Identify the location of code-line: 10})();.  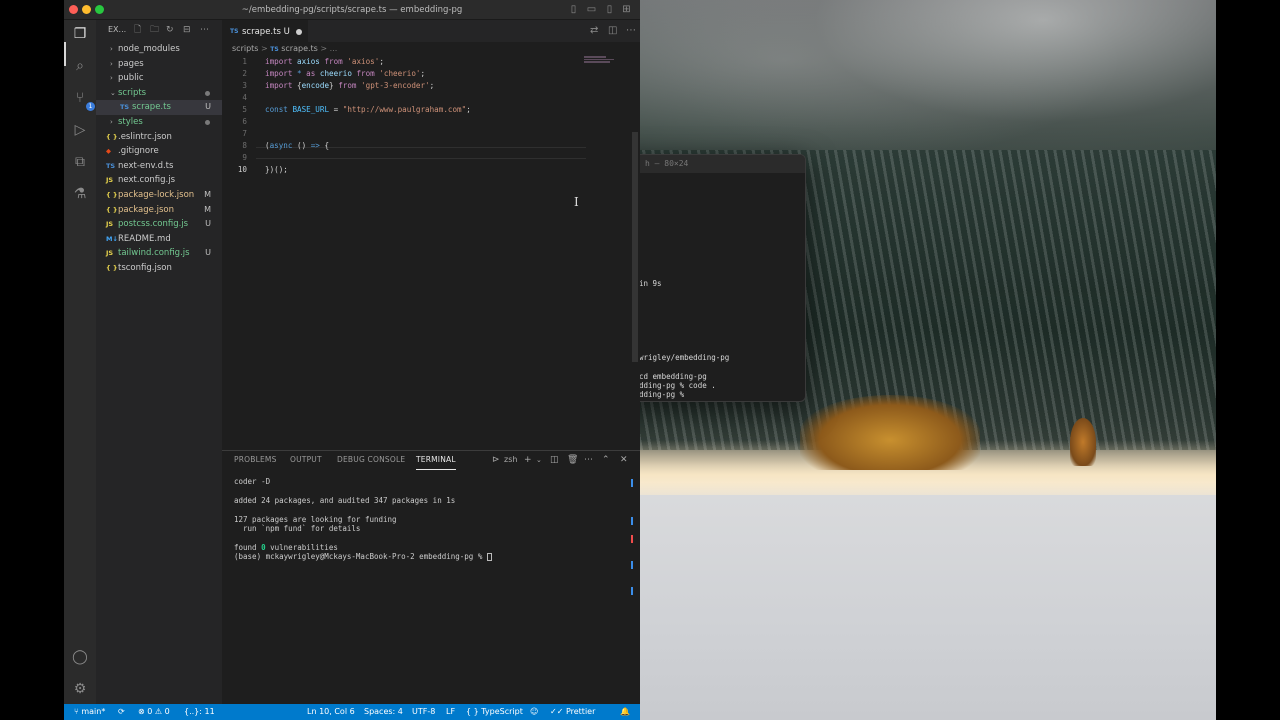
(431, 170).